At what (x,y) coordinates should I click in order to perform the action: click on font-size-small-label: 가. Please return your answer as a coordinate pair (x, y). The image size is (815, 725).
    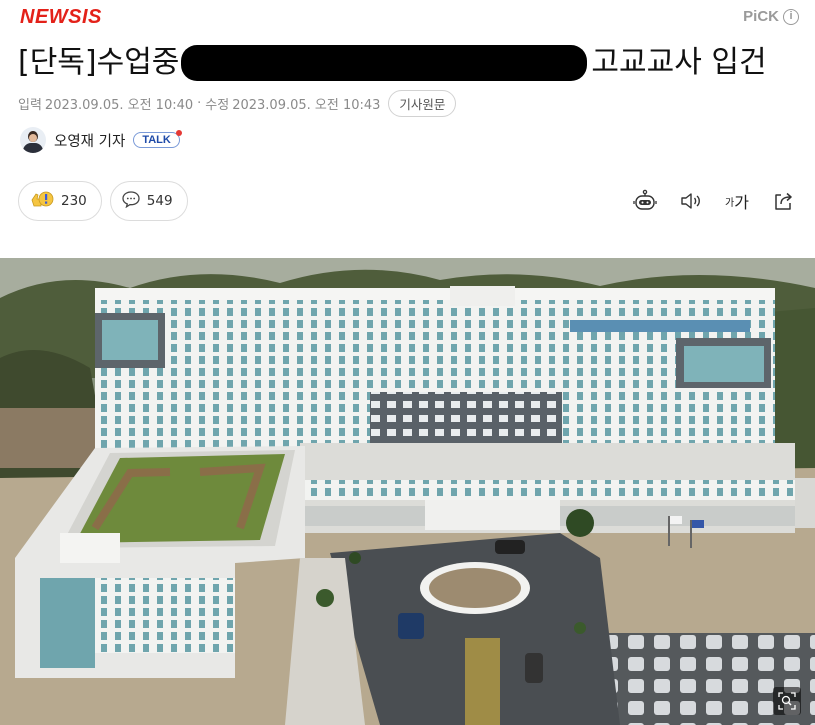
    Looking at the image, I should click on (730, 203).